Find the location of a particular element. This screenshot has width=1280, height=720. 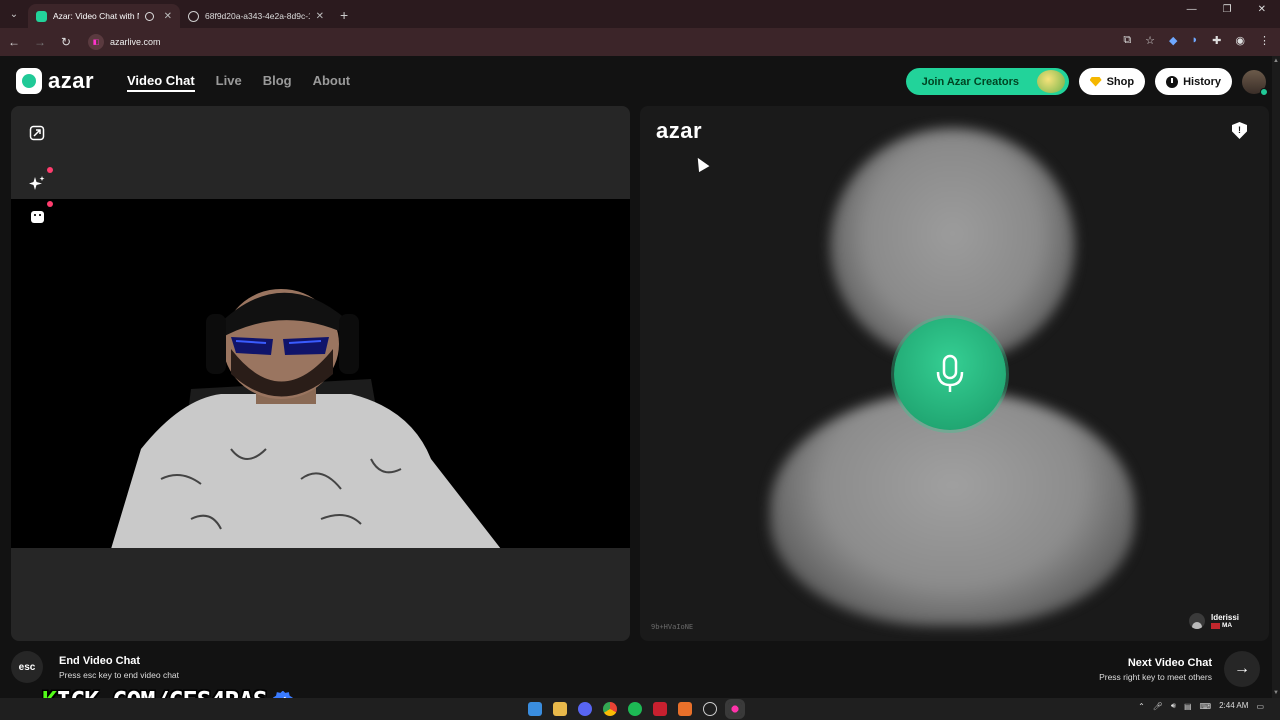

header-actions: Join Azar Creators Shop History is located at coordinates (1086, 82).